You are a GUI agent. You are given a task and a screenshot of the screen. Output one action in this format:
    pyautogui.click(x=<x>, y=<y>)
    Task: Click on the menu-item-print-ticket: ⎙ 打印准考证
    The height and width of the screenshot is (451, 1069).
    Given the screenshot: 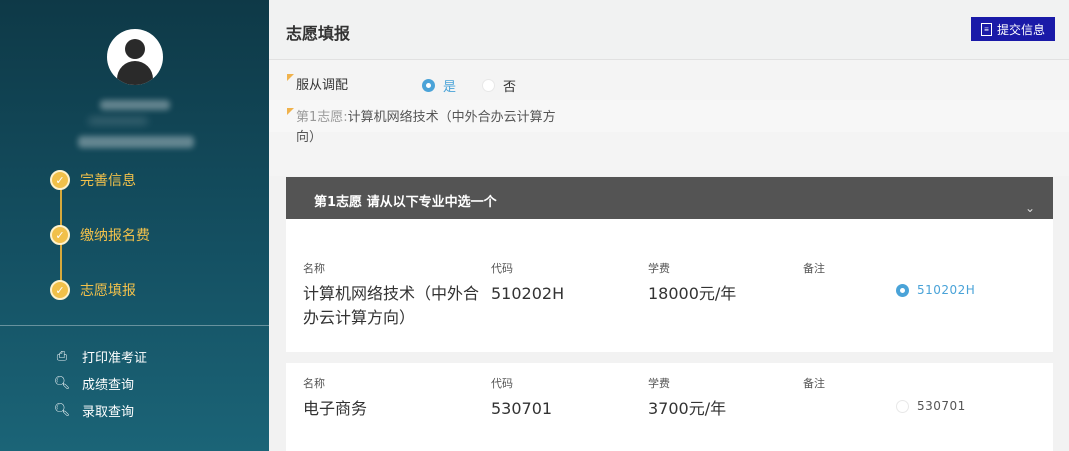 What is the action you would take?
    pyautogui.click(x=100, y=356)
    